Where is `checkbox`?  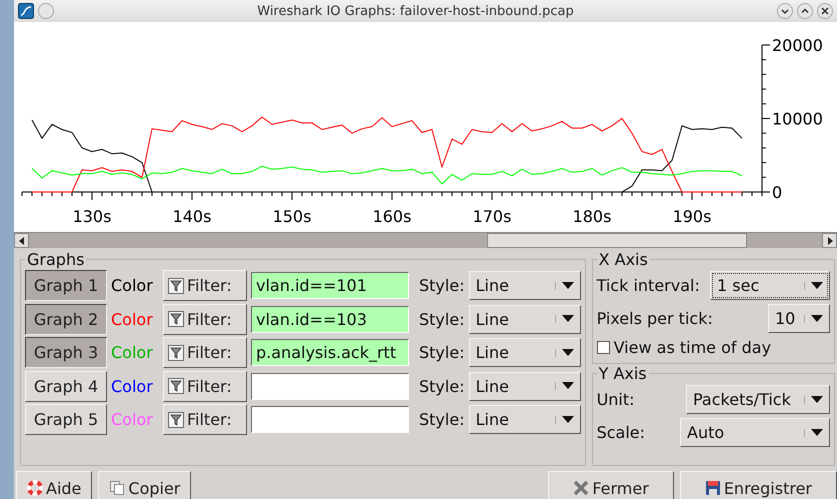 checkbox is located at coordinates (603, 347).